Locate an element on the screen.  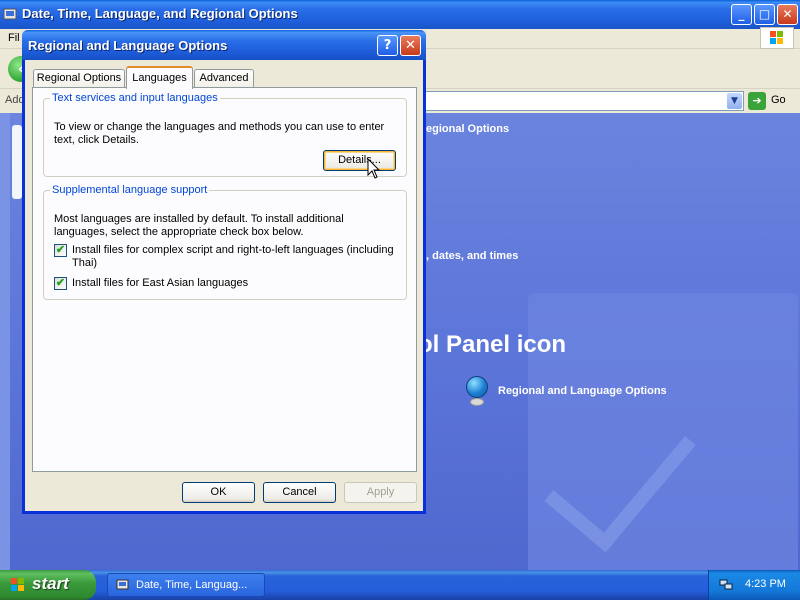
taskbar: start Date, Time, Languag... 4:23 PM is located at coordinates (400, 585).